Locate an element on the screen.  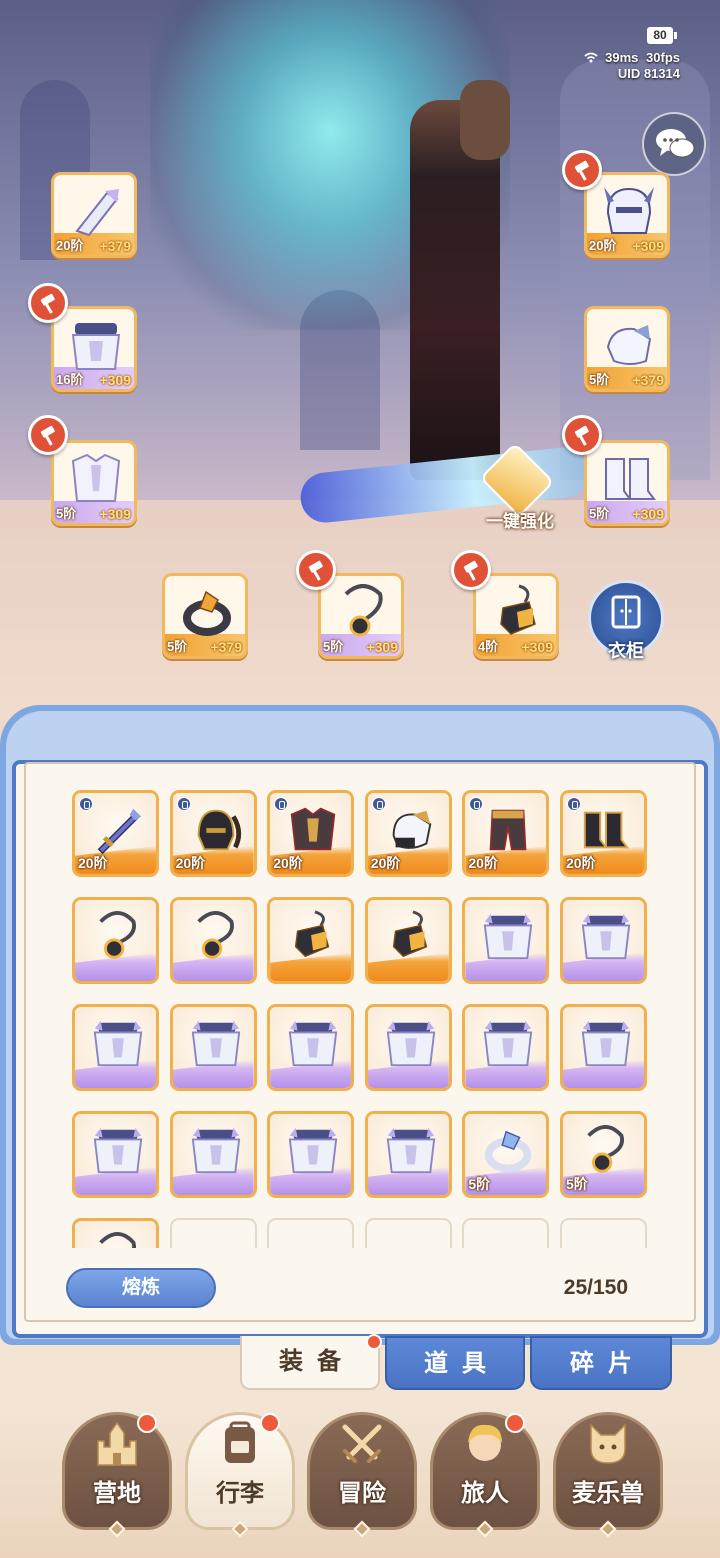
equipped-slot-pendant: 4阶 +309 is located at coordinates (516, 616).